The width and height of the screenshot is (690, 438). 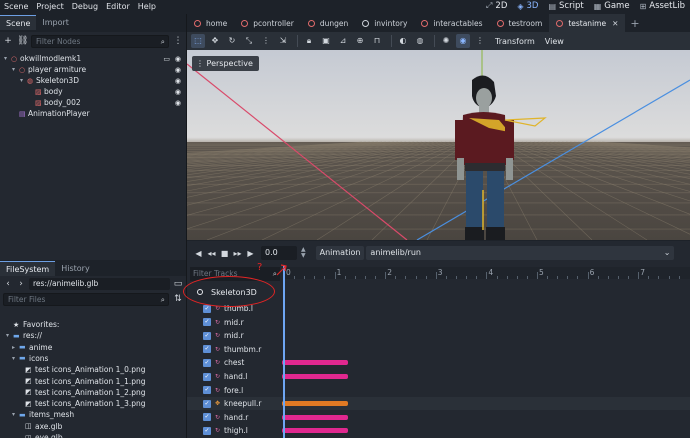 I want to click on filesystem-item: ▾ ▬ icons, so click(x=93, y=358).